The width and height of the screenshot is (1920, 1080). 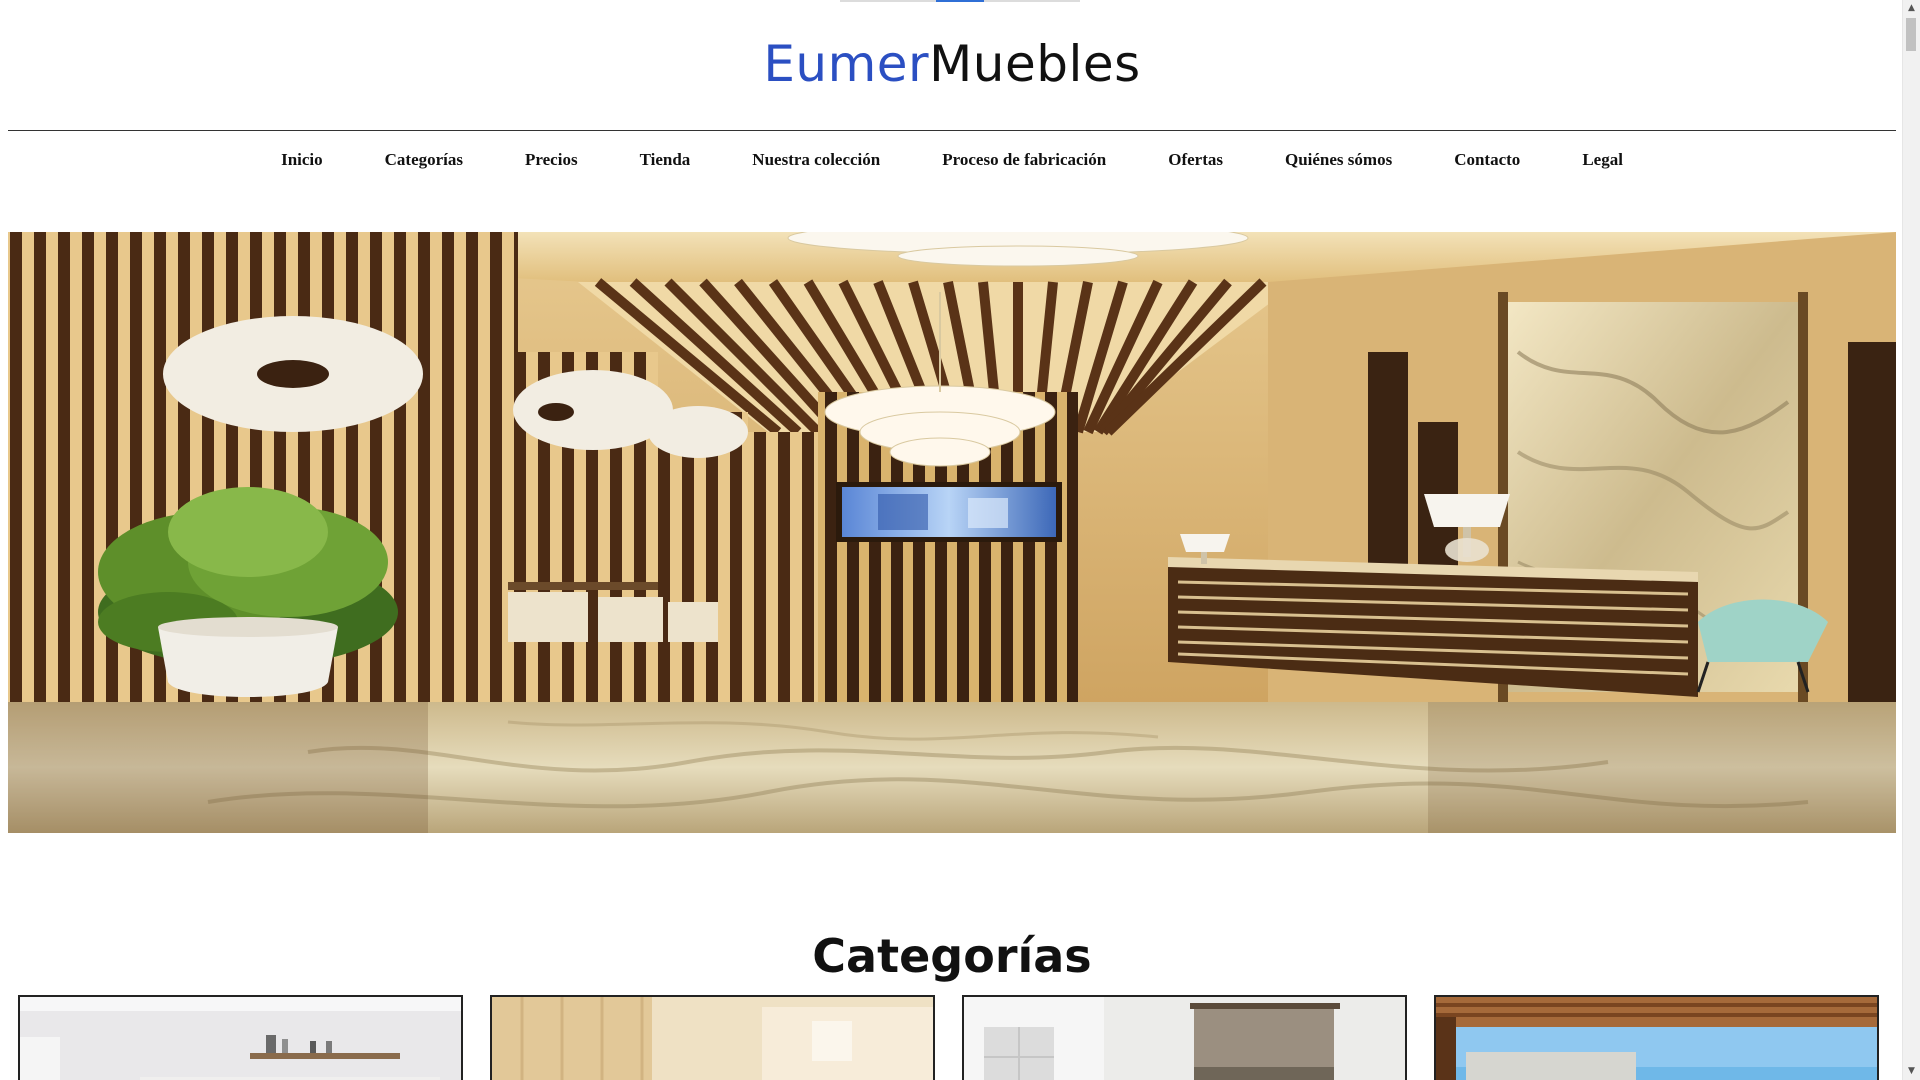 What do you see at coordinates (846, 64) in the screenshot?
I see `brand-name-part1: Eumer` at bounding box center [846, 64].